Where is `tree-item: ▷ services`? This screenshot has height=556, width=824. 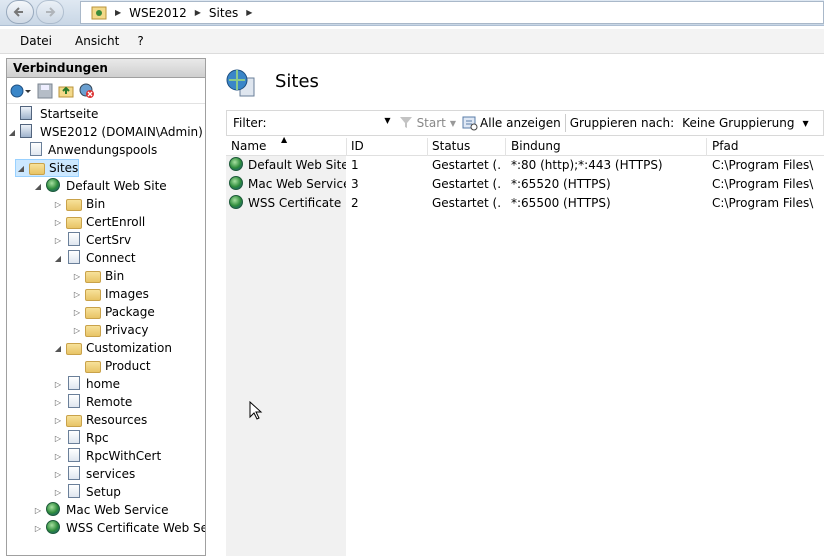 tree-item: ▷ services is located at coordinates (94, 474).